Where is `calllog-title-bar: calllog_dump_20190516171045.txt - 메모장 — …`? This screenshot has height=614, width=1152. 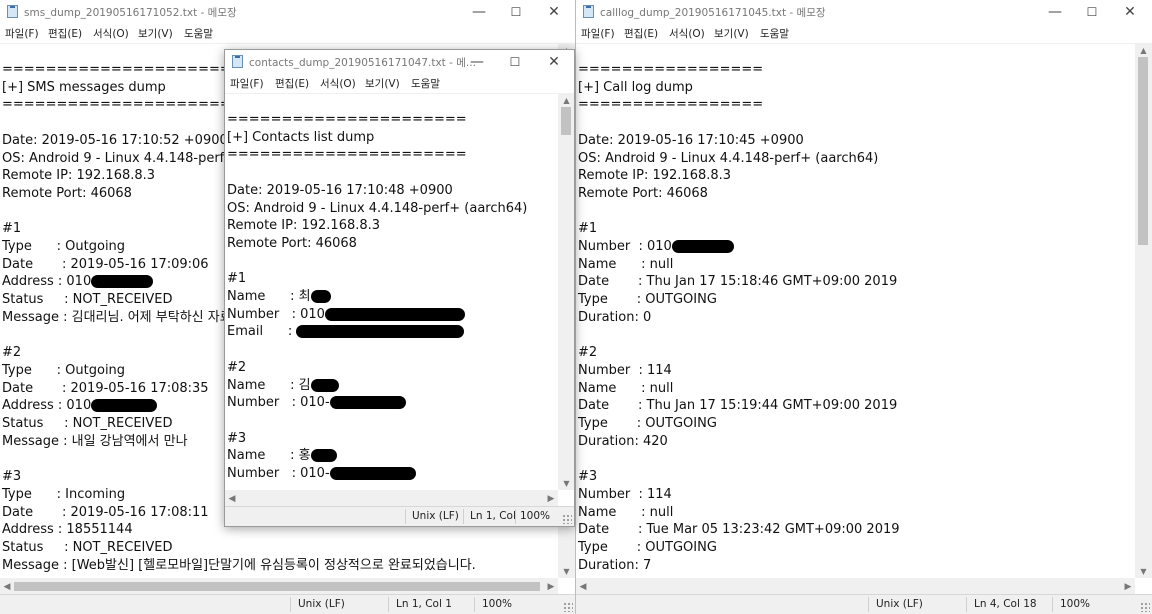 calllog-title-bar: calllog_dump_20190516171045.txt - 메모장 — … is located at coordinates (864, 12).